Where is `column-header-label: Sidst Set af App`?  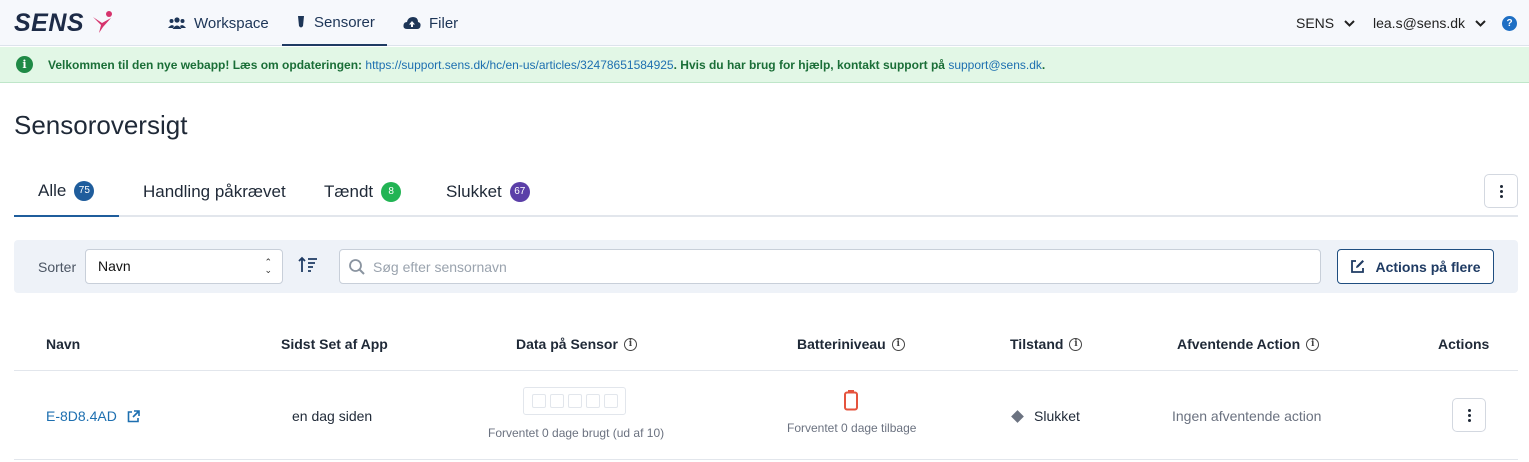
column-header-label: Sidst Set af App is located at coordinates (334, 344).